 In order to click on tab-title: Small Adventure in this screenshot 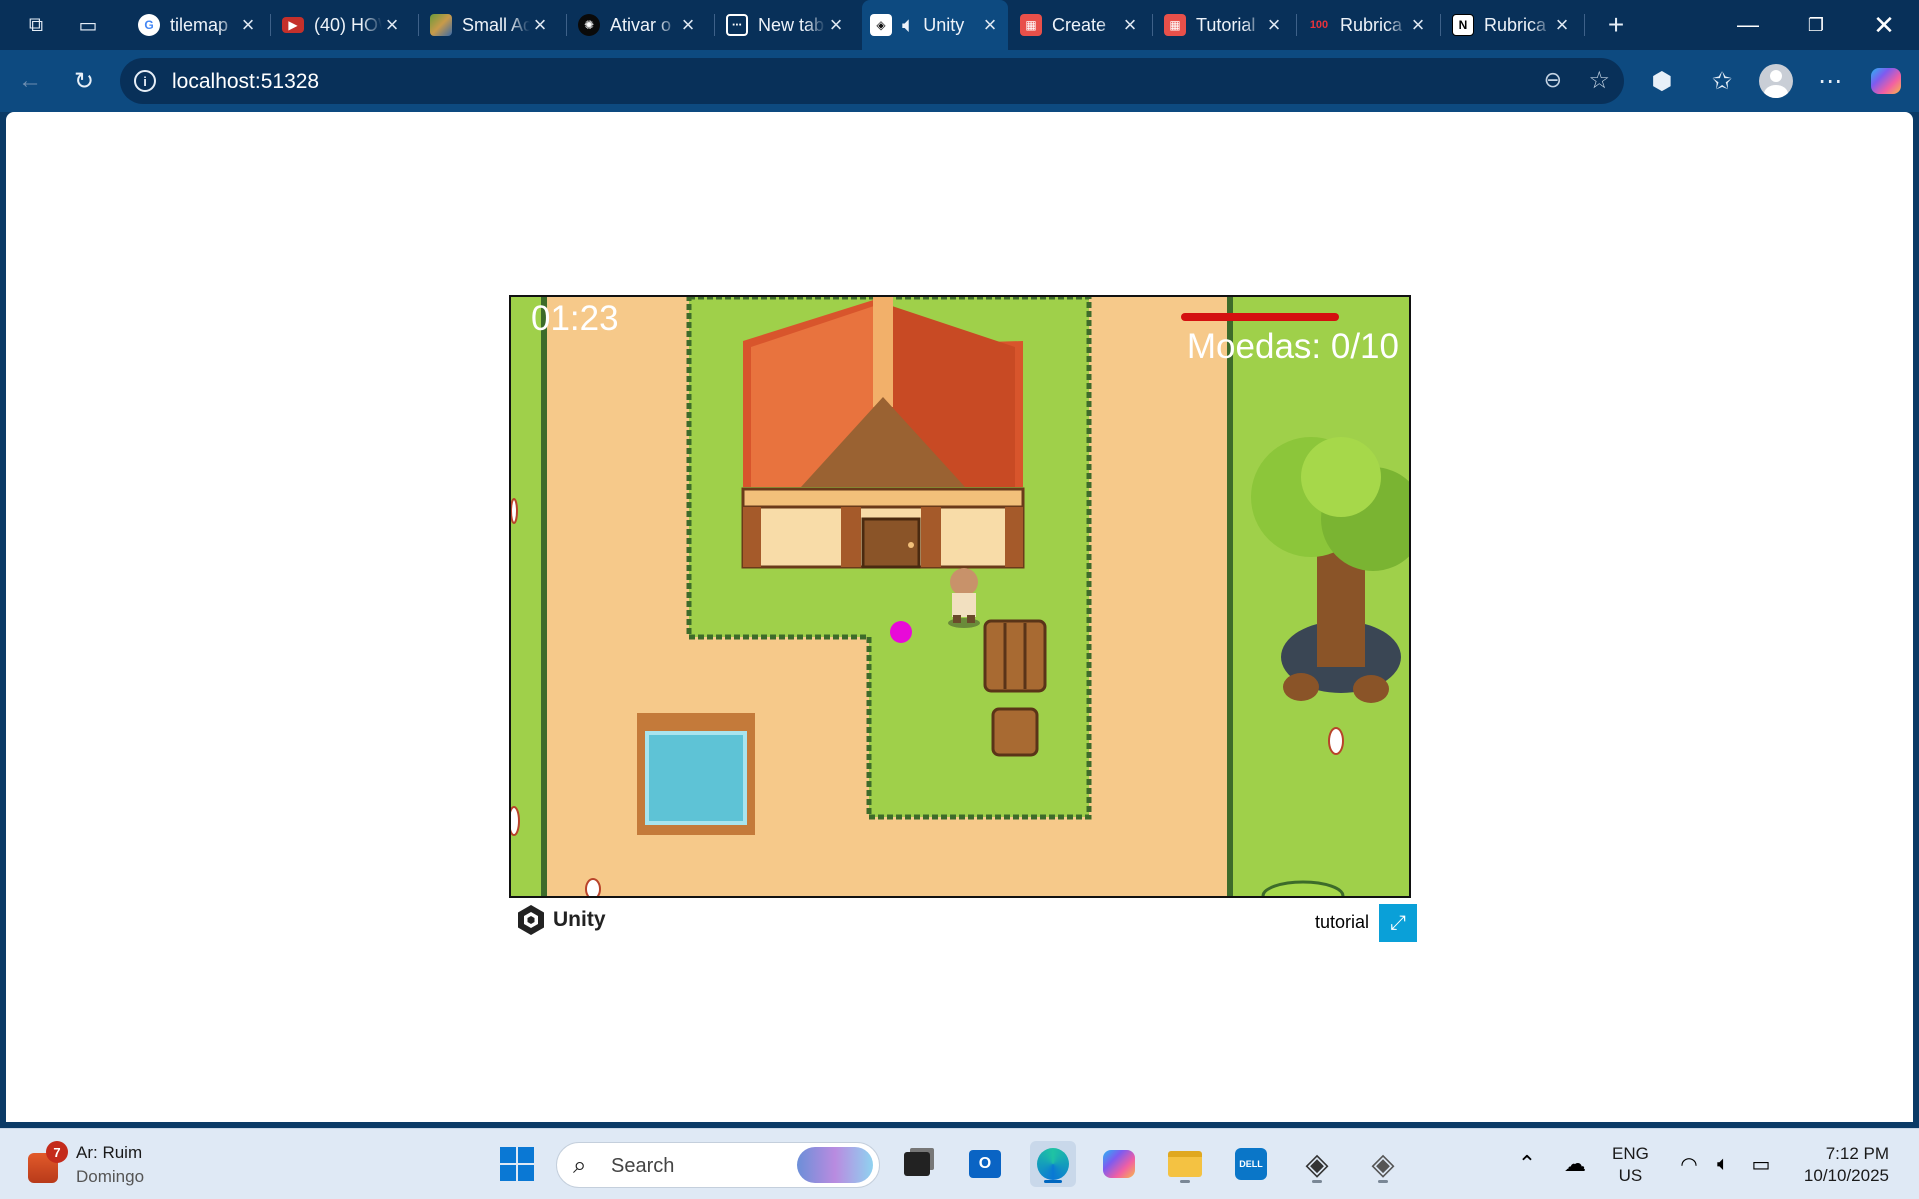, I will do `click(496, 24)`.